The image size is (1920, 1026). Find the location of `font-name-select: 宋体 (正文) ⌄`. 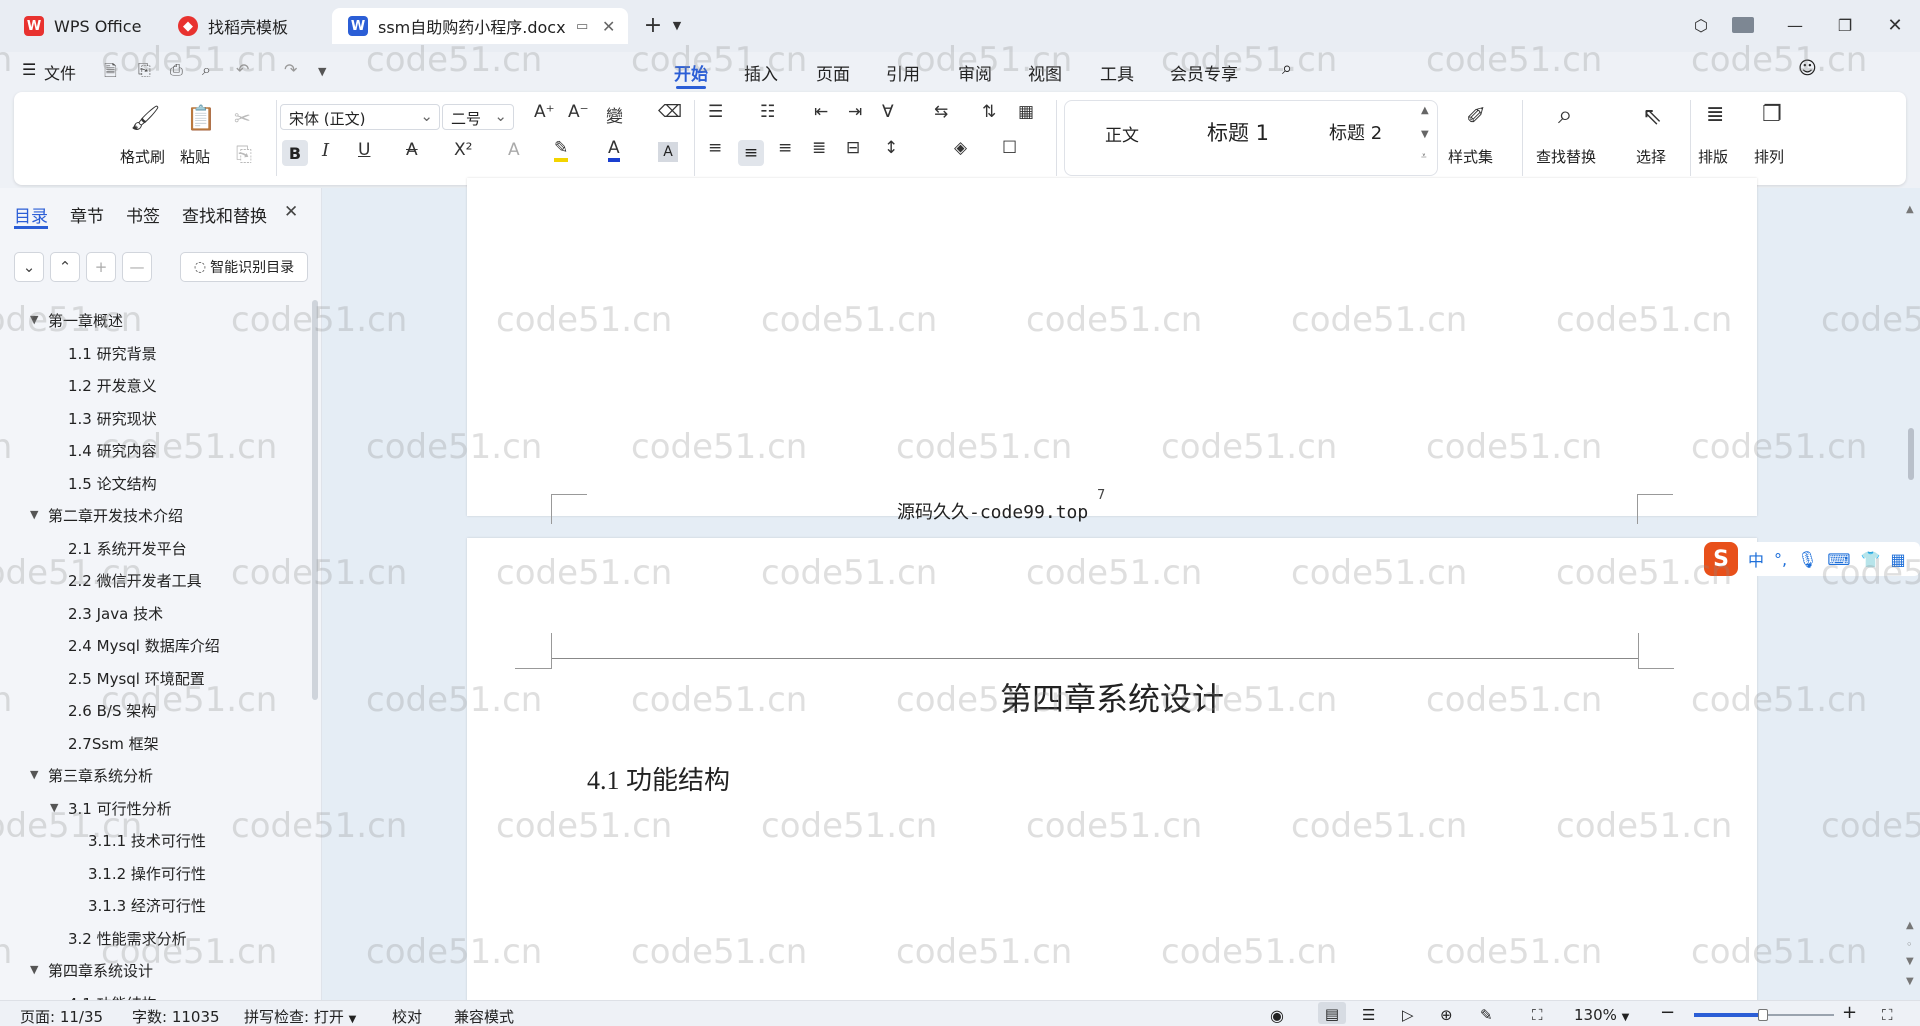

font-name-select: 宋体 (正文) ⌄ is located at coordinates (360, 117).